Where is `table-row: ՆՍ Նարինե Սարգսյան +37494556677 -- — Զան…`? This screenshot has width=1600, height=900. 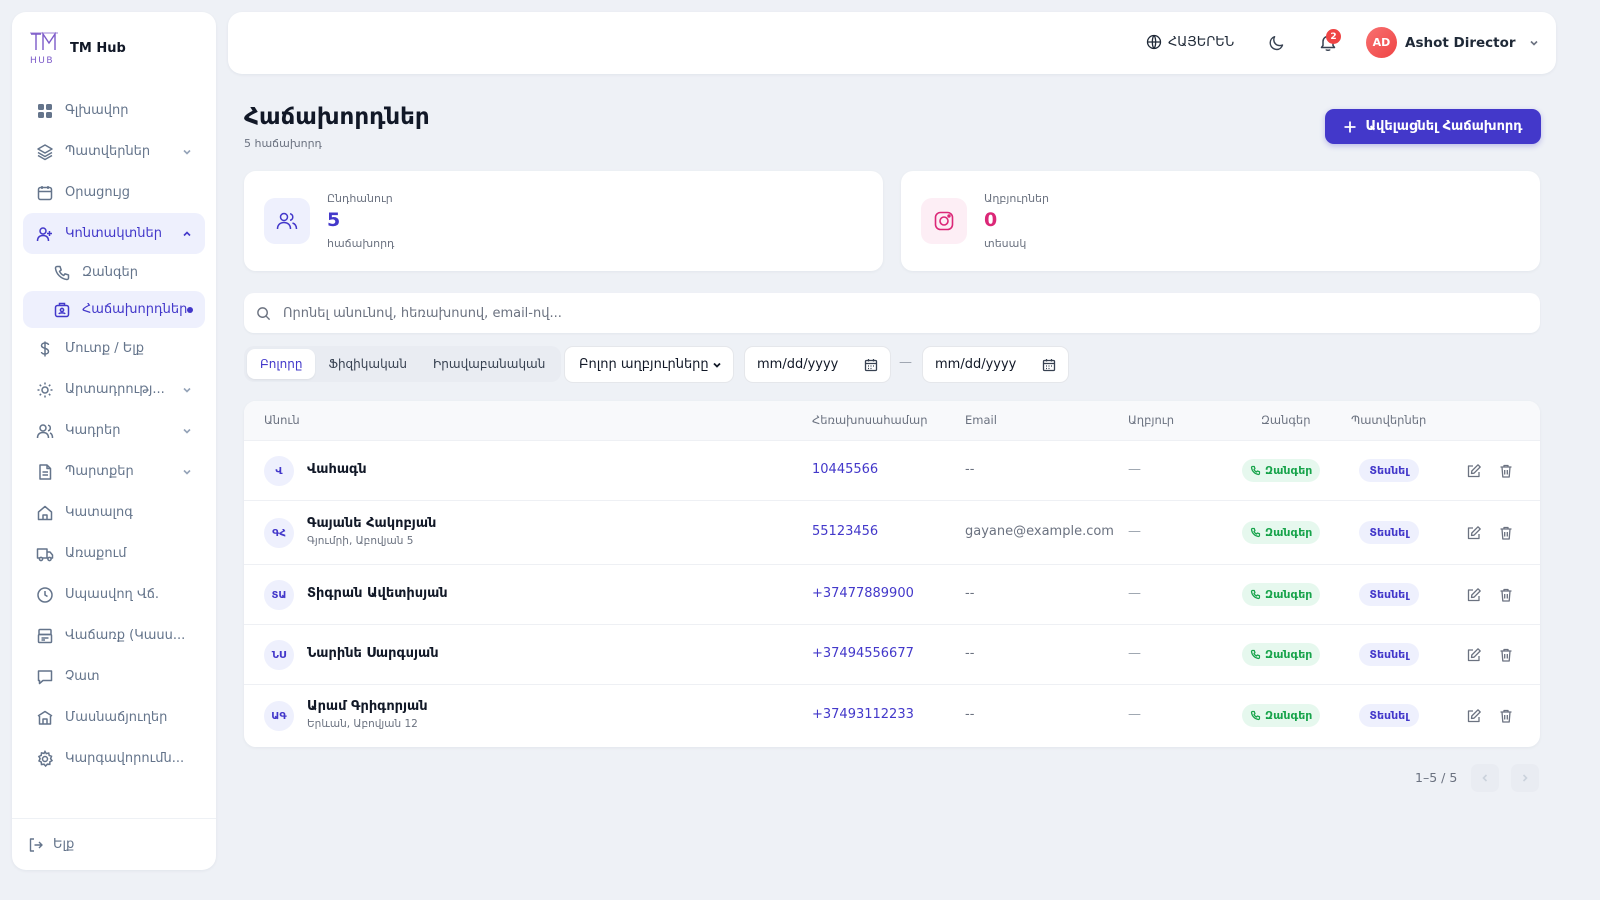 table-row: ՆՍ Նարինե Սարգսյան +37494556677 -- — Զան… is located at coordinates (892, 655).